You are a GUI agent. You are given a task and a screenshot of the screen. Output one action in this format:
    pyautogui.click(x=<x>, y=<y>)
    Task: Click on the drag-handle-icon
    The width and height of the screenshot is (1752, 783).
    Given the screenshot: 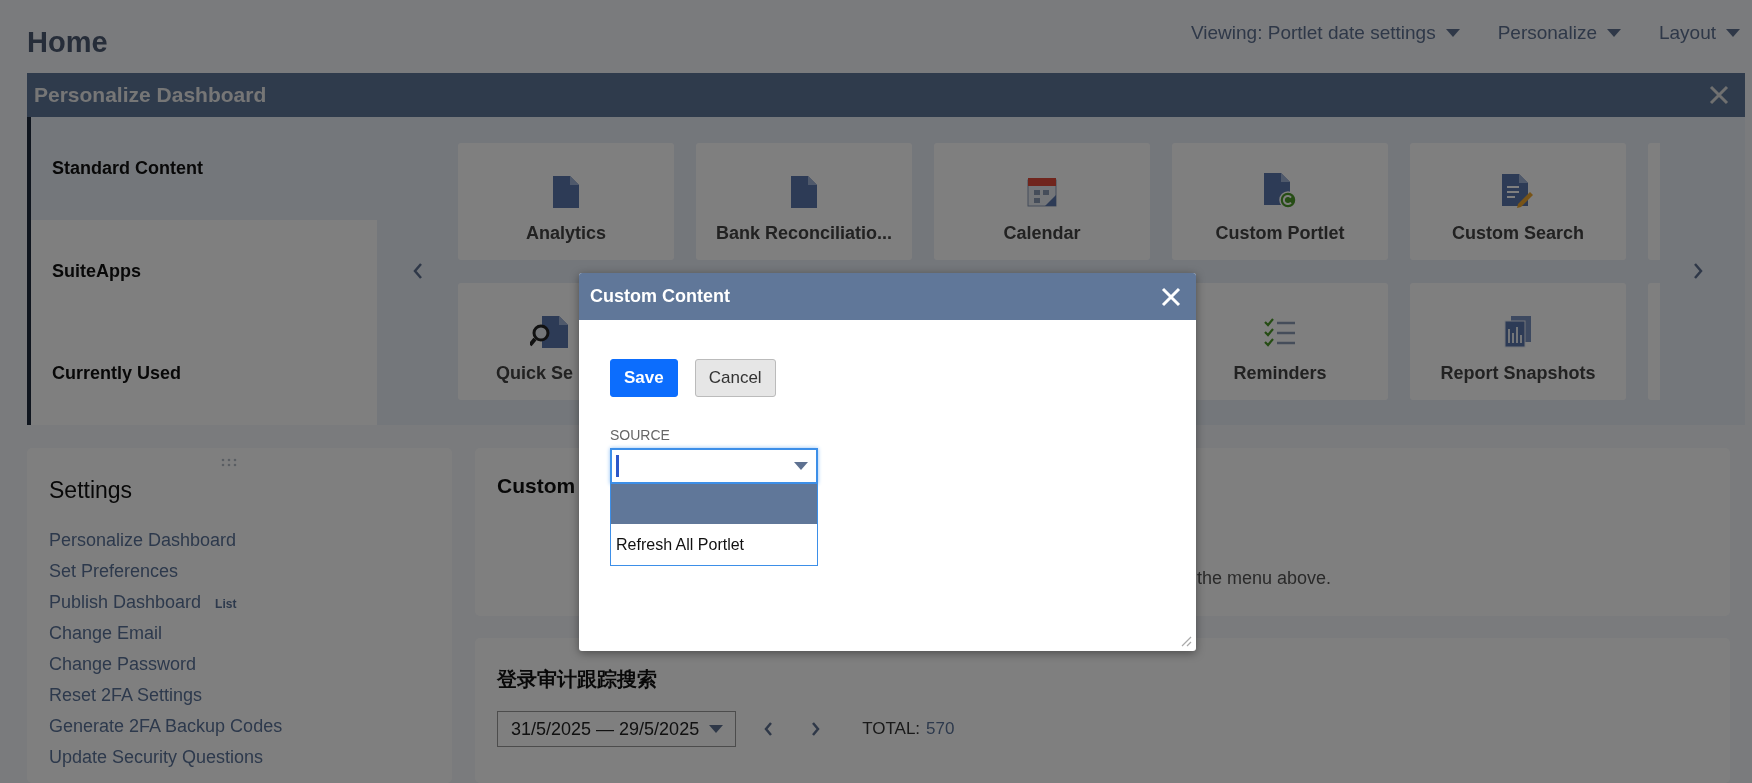 What is the action you would take?
    pyautogui.click(x=229, y=462)
    